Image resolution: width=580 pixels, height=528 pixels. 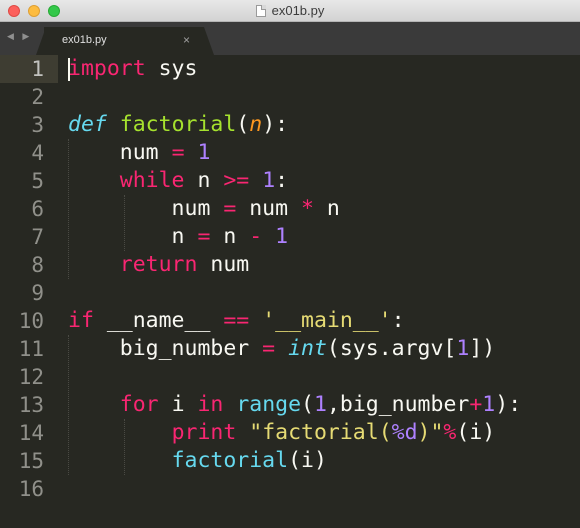 What do you see at coordinates (37, 69) in the screenshot?
I see `line-number: 1` at bounding box center [37, 69].